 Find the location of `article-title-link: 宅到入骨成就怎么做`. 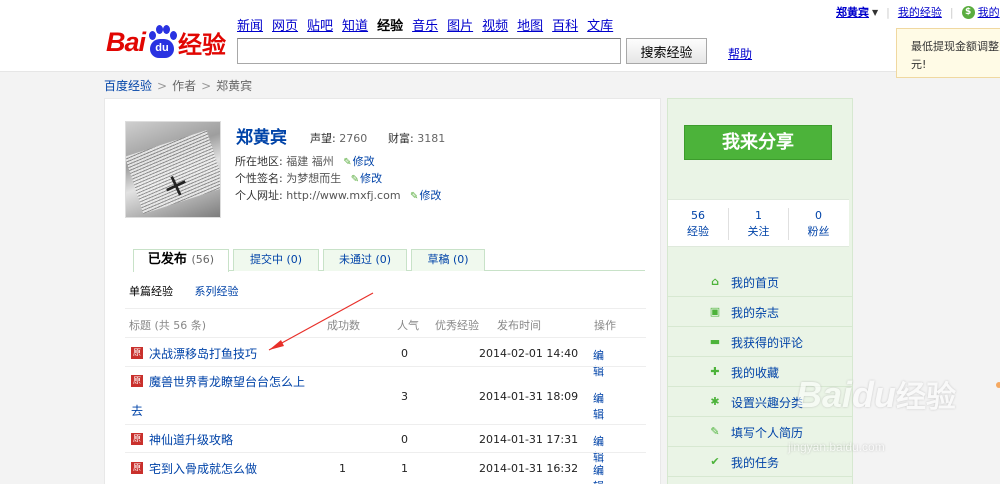

article-title-link: 宅到入骨成就怎么做 is located at coordinates (203, 468).